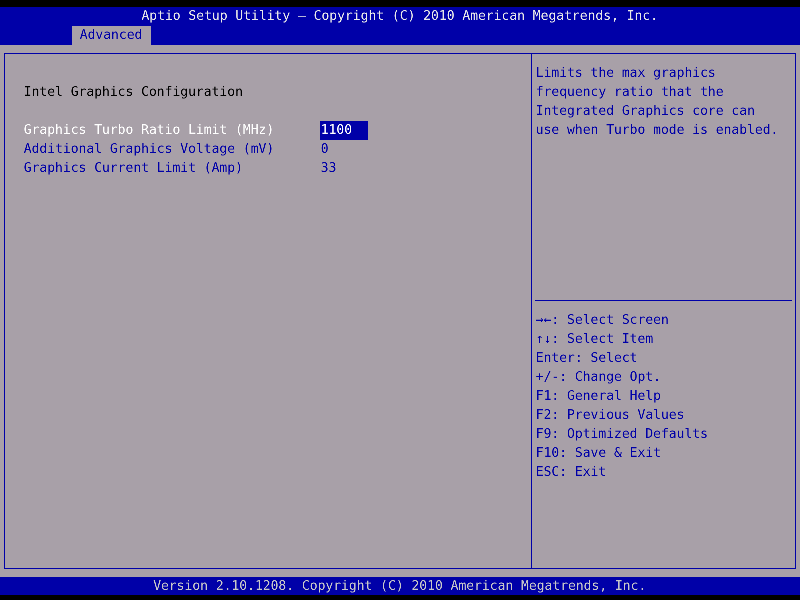  I want to click on help-text: use when Turbo mode is enabled., so click(658, 131).